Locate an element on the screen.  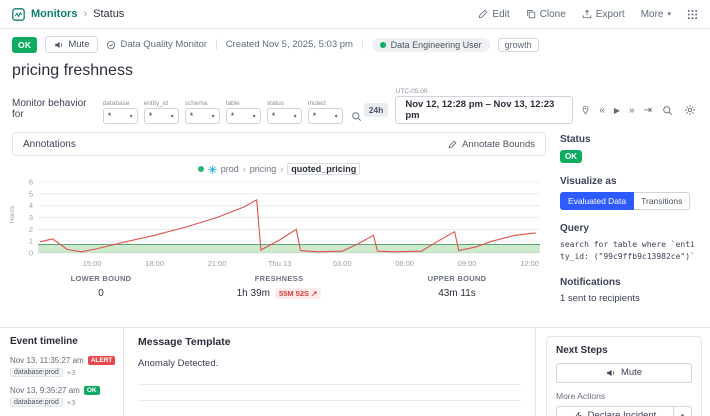
message-template-body: Anomaly Detected. is located at coordinates (329, 363).